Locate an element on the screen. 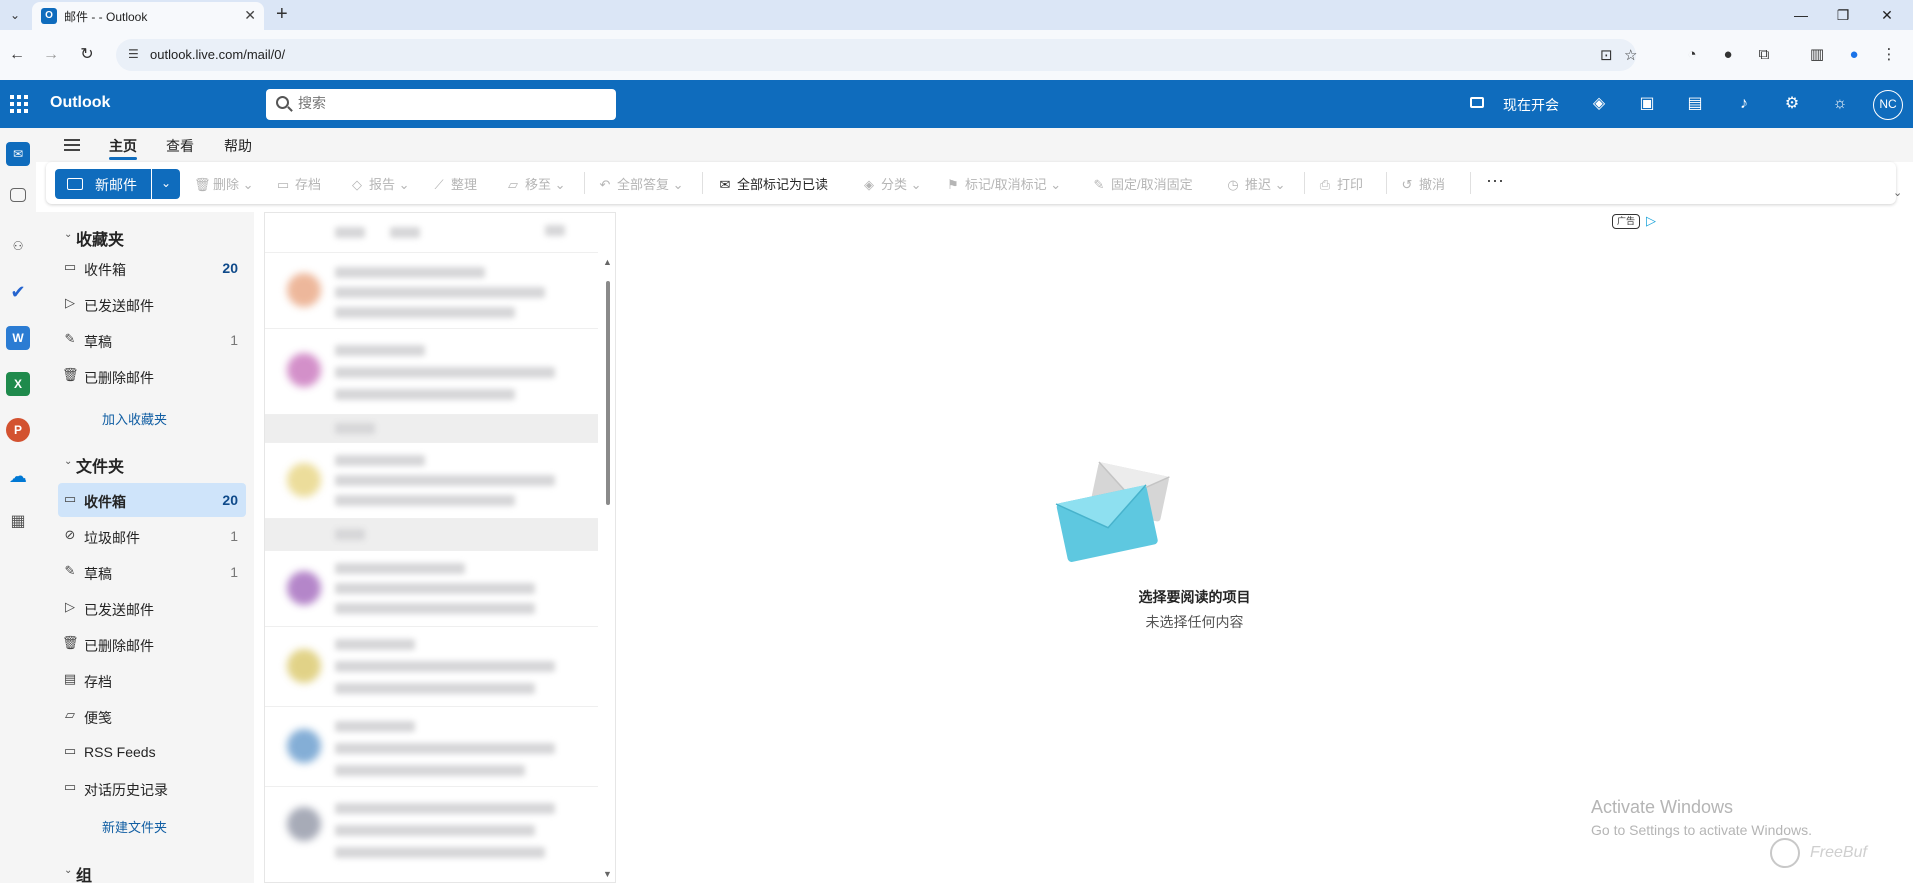  powerpoint-icon: P is located at coordinates (18, 430).